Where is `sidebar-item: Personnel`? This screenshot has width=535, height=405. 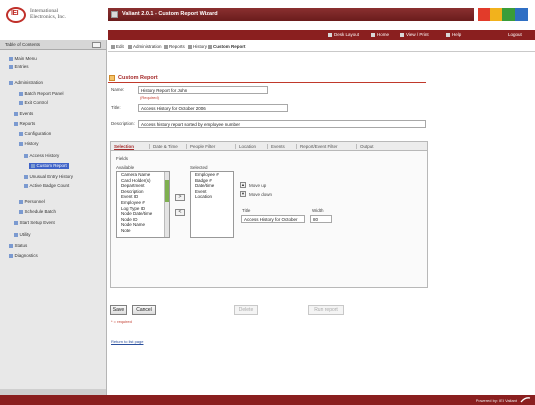
sidebar-item: Personnel is located at coordinates (32, 202).